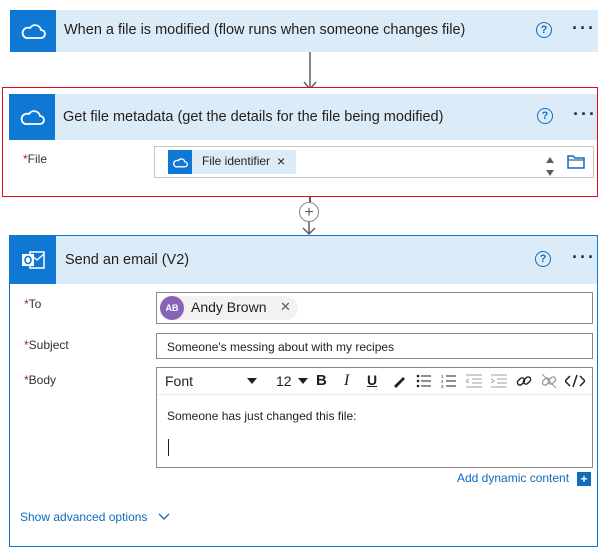  Describe the element at coordinates (35, 159) in the screenshot. I see `file-label: *File` at that location.